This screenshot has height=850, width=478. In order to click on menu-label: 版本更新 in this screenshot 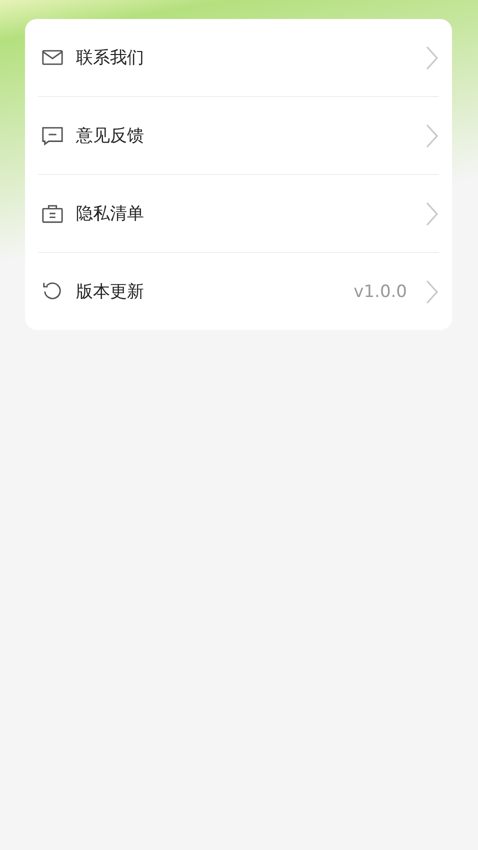, I will do `click(110, 292)`.